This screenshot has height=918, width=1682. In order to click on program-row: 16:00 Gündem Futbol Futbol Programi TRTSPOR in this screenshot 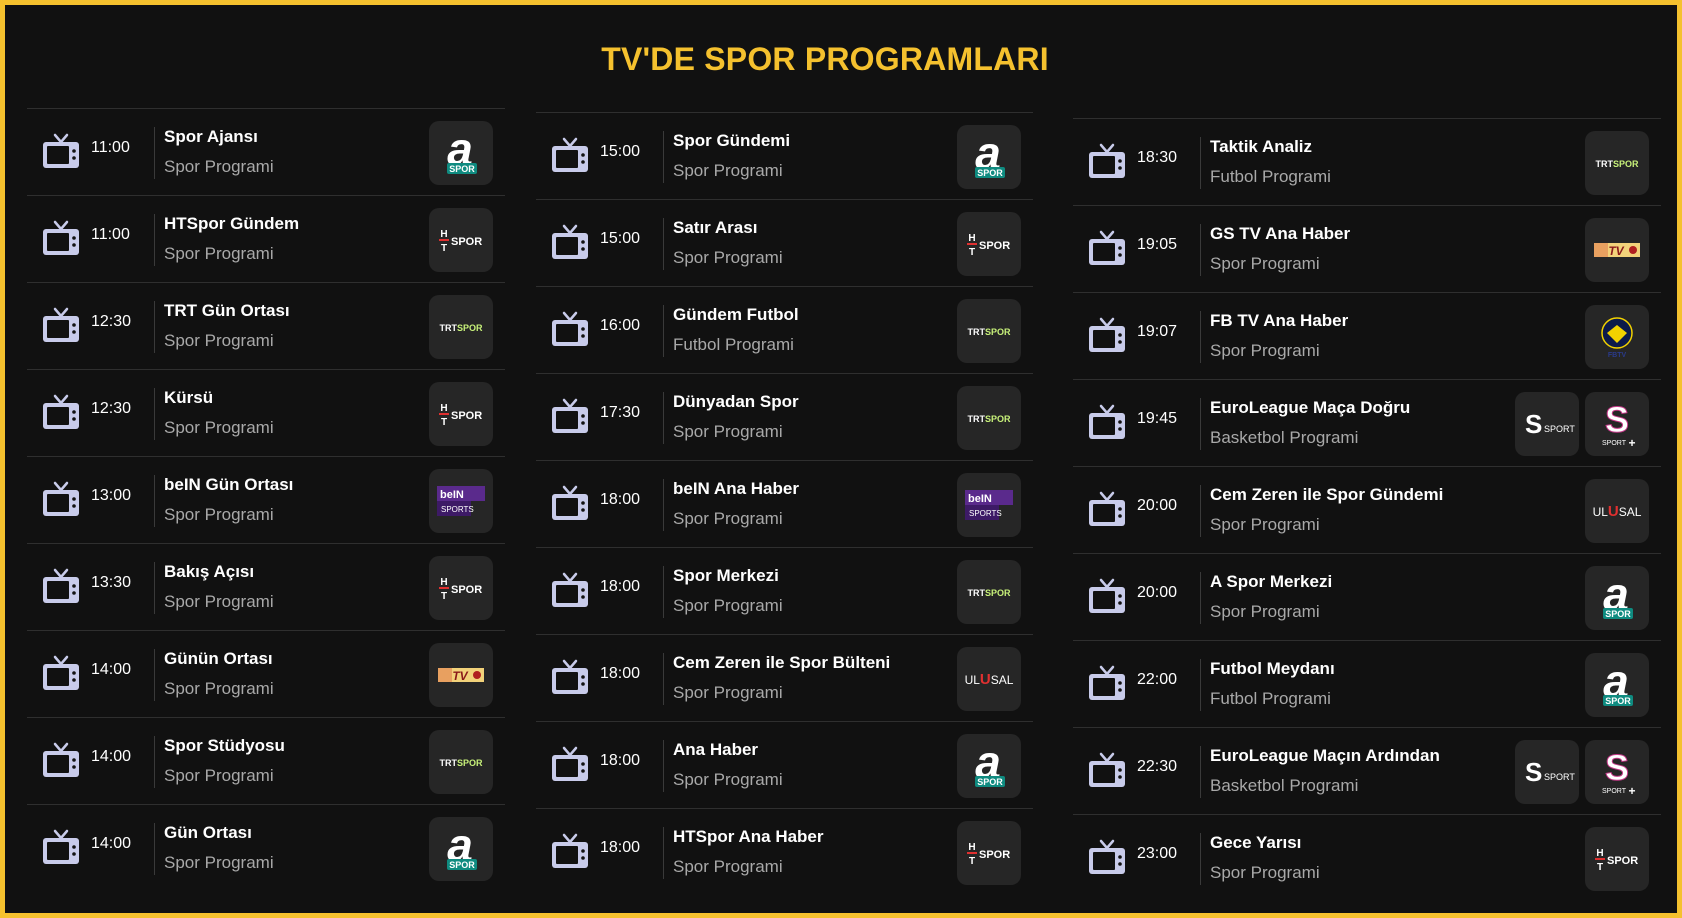, I will do `click(784, 329)`.